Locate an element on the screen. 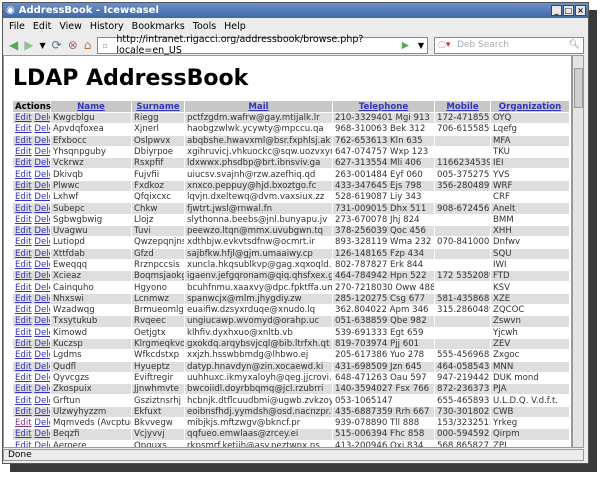 This screenshot has height=480, width=601. menu-file: File is located at coordinates (17, 26).